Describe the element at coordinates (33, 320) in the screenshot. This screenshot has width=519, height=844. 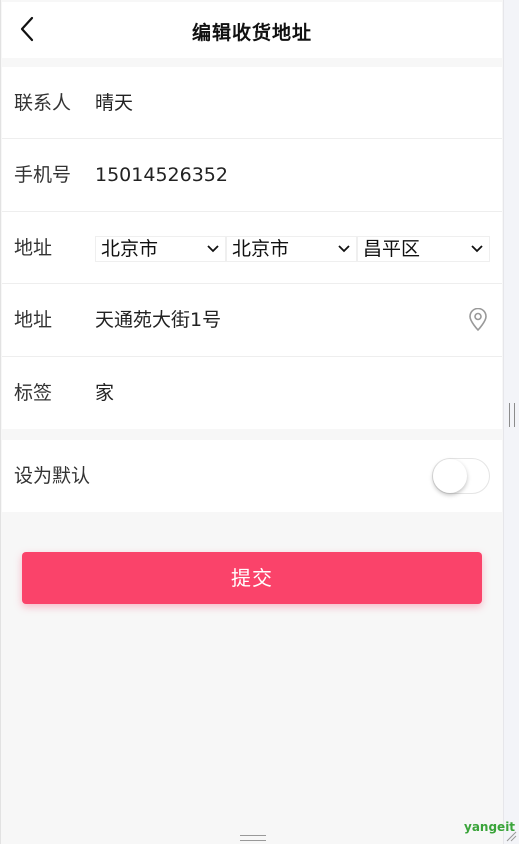
I see `address-label: 地址` at that location.